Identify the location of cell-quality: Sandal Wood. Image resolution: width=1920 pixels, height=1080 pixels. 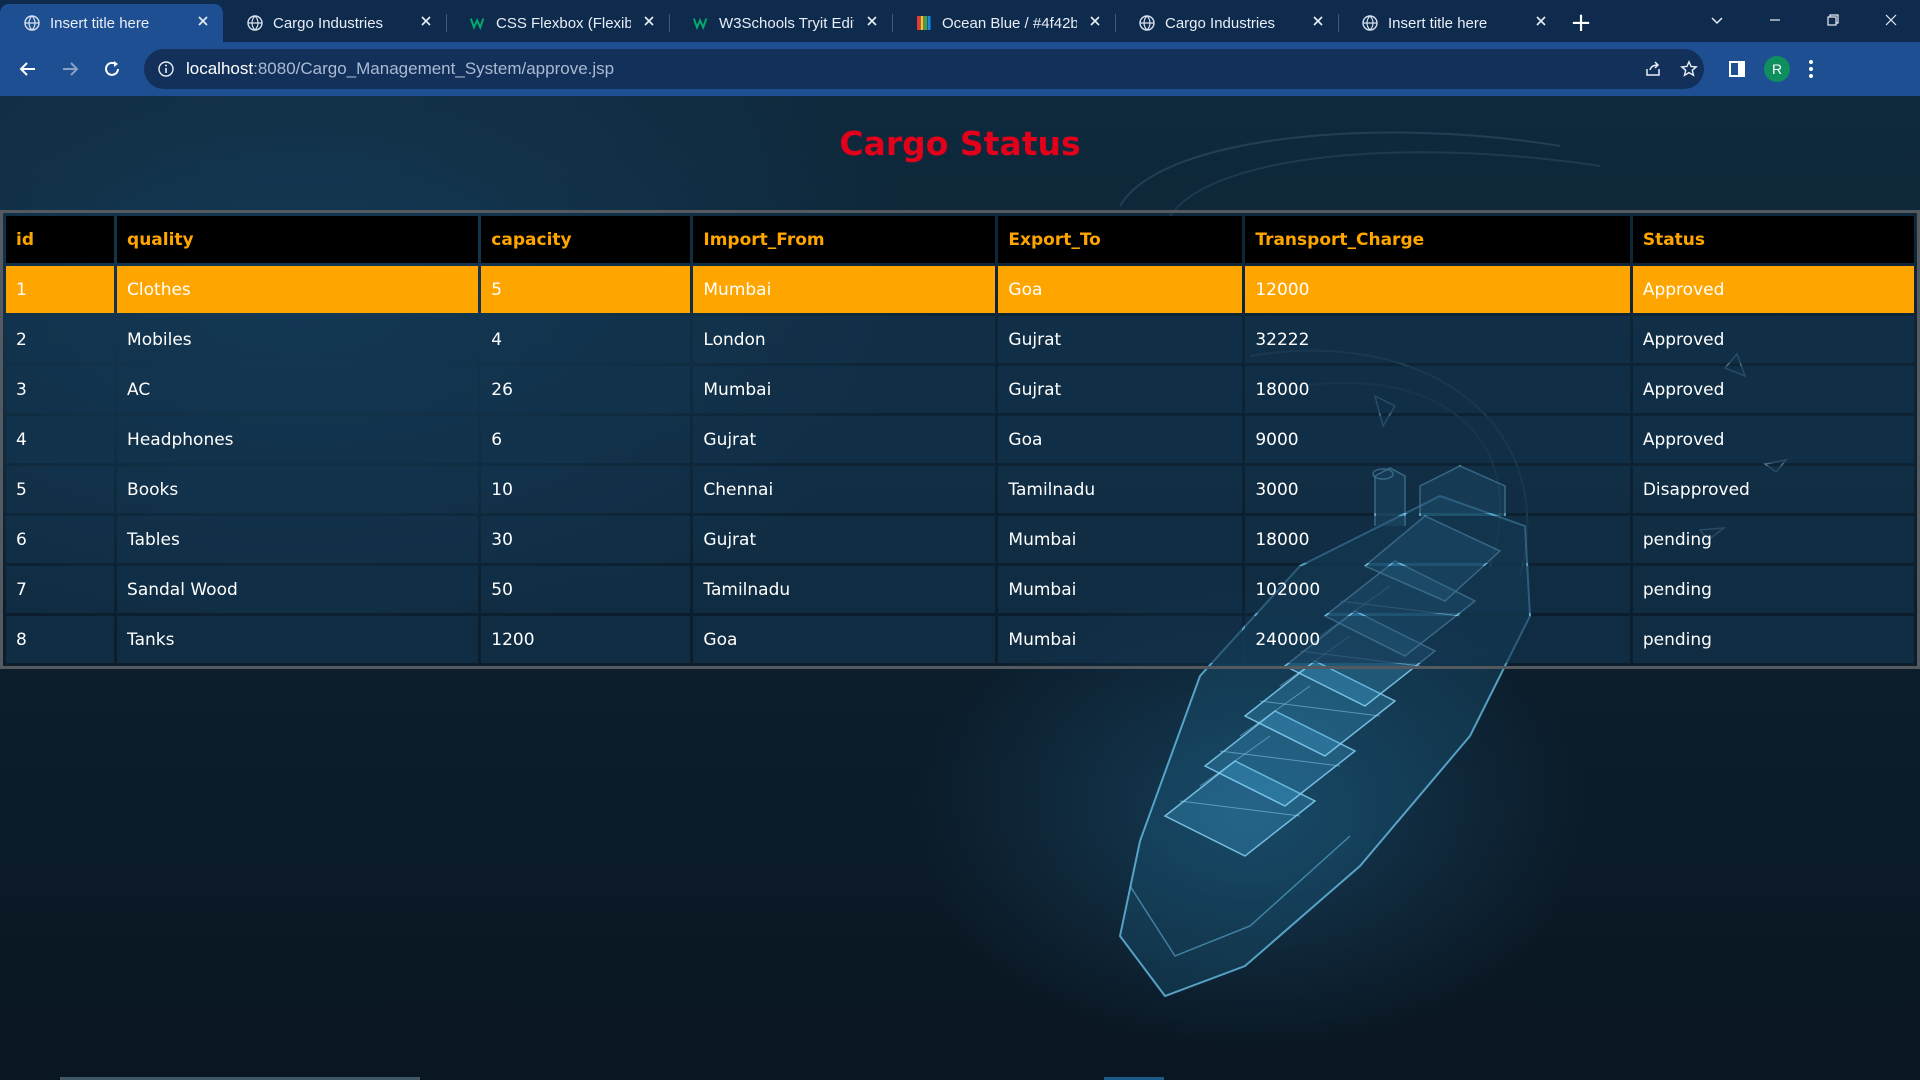
(298, 589).